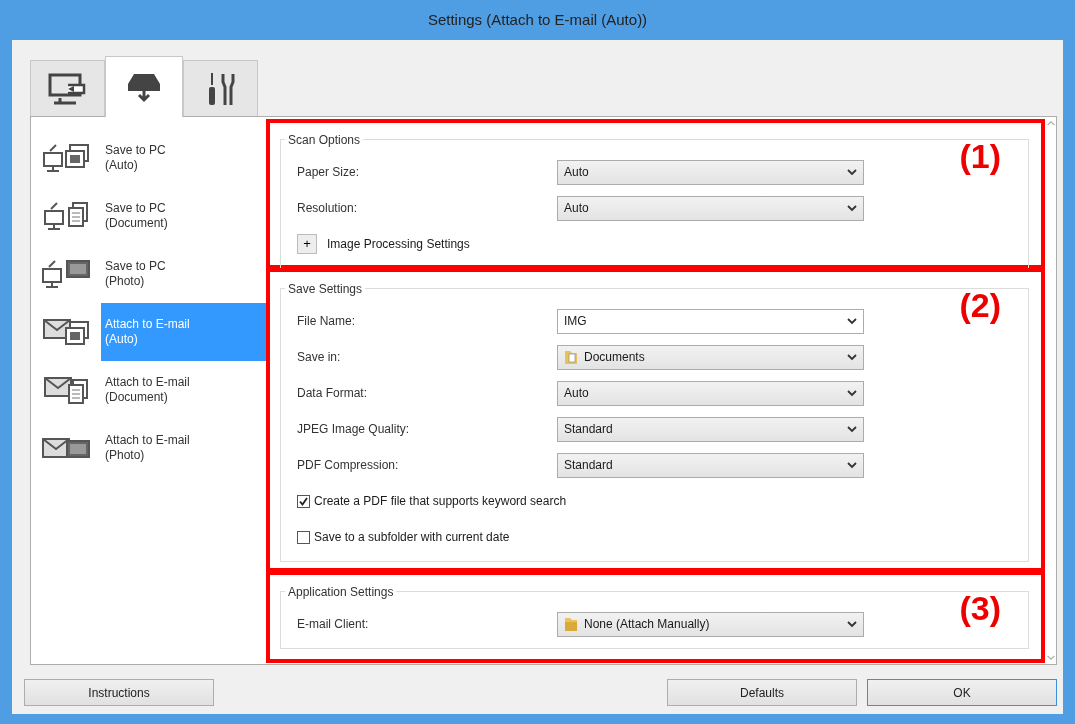  I want to click on folder-document-icon, so click(571, 357).